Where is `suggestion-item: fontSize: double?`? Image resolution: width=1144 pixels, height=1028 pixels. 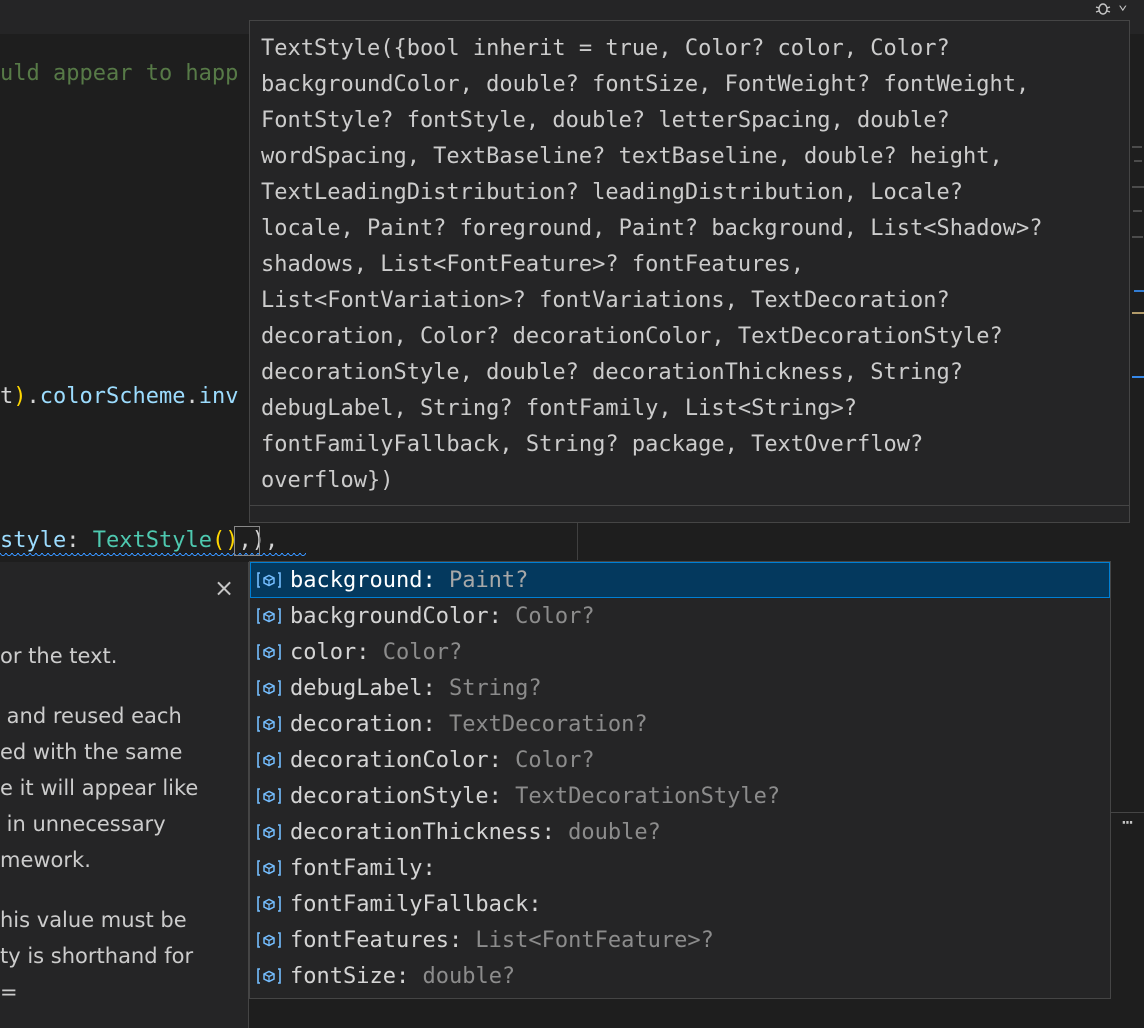 suggestion-item: fontSize: double? is located at coordinates (680, 976).